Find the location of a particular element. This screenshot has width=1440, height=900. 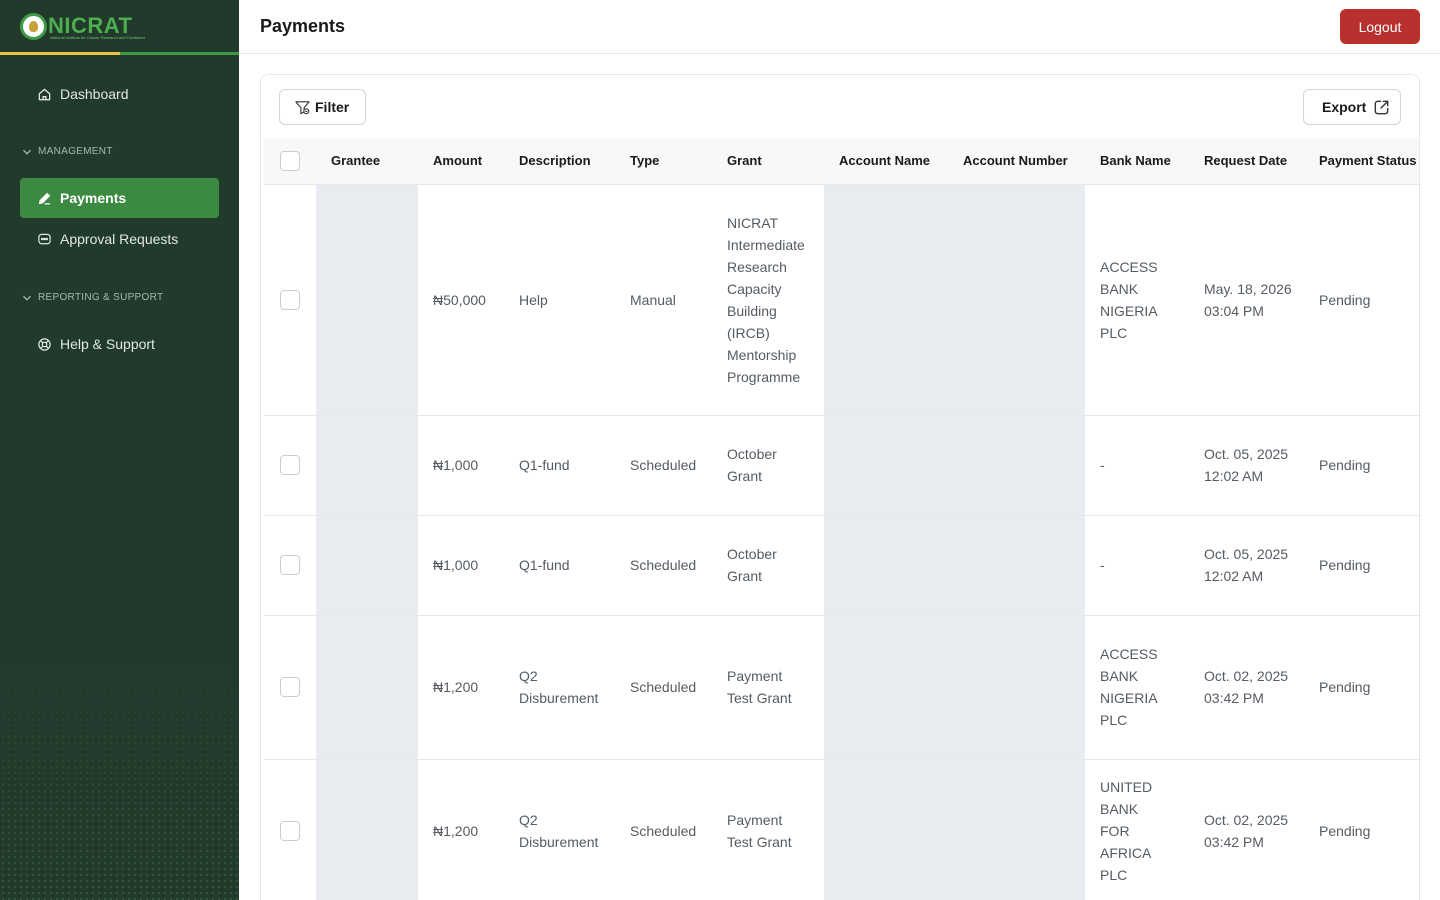

sidebar-item-label: Help & Support is located at coordinates (107, 344).